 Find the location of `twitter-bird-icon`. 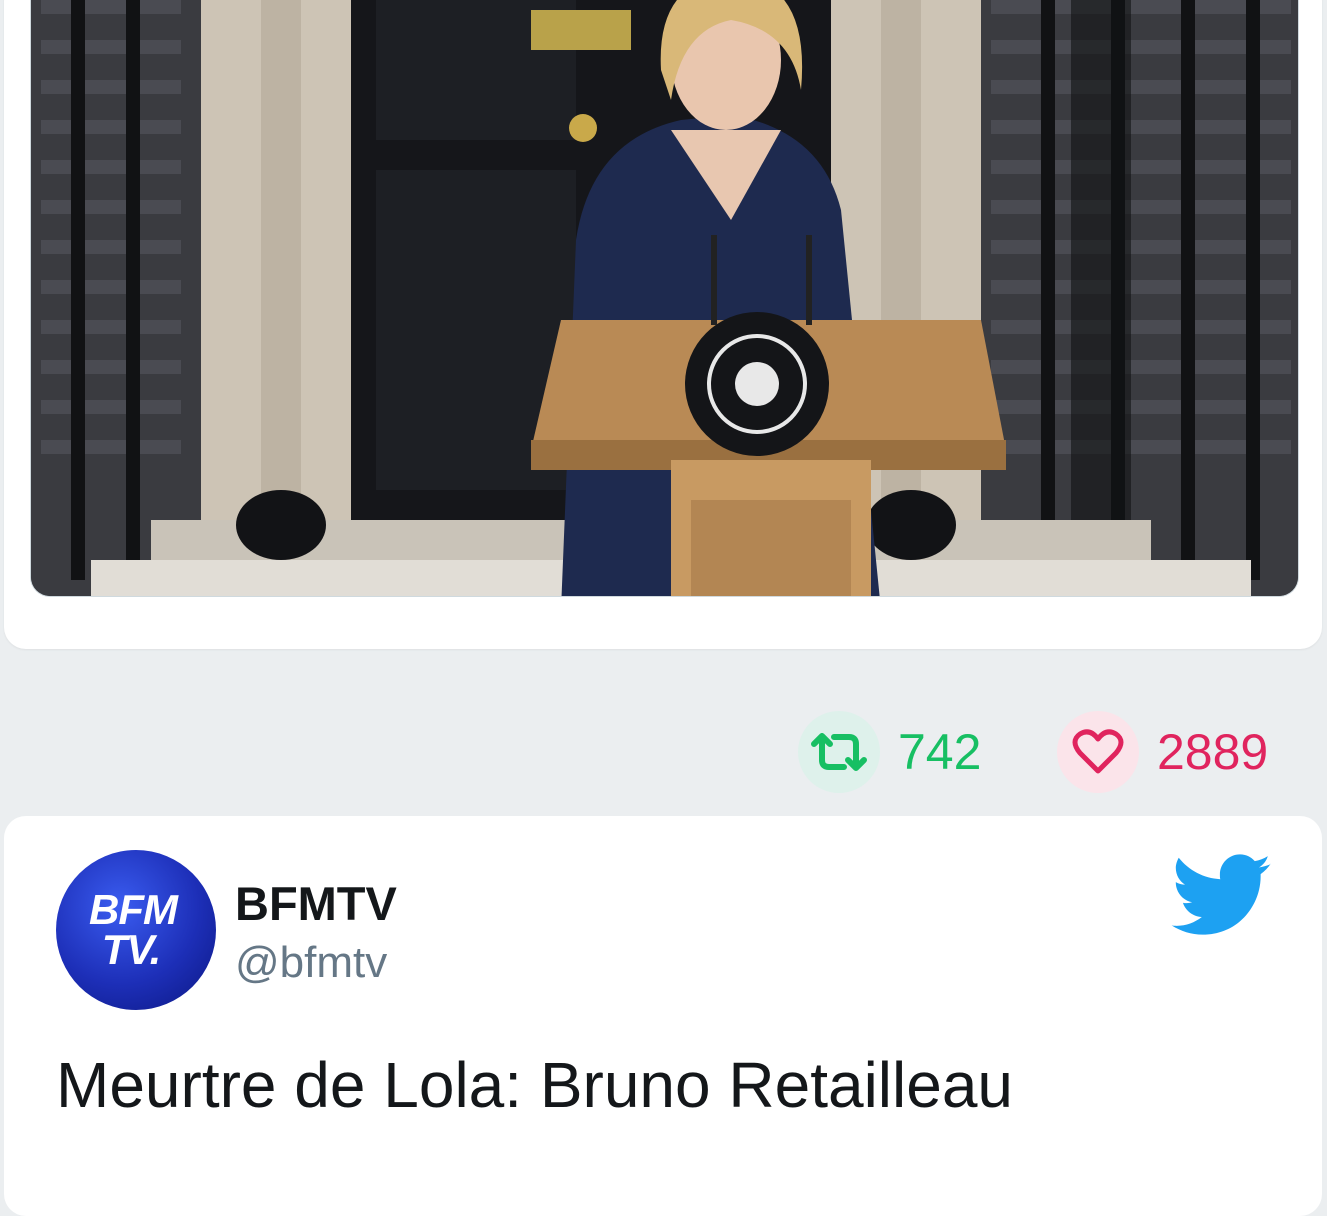

twitter-bird-icon is located at coordinates (1222, 898).